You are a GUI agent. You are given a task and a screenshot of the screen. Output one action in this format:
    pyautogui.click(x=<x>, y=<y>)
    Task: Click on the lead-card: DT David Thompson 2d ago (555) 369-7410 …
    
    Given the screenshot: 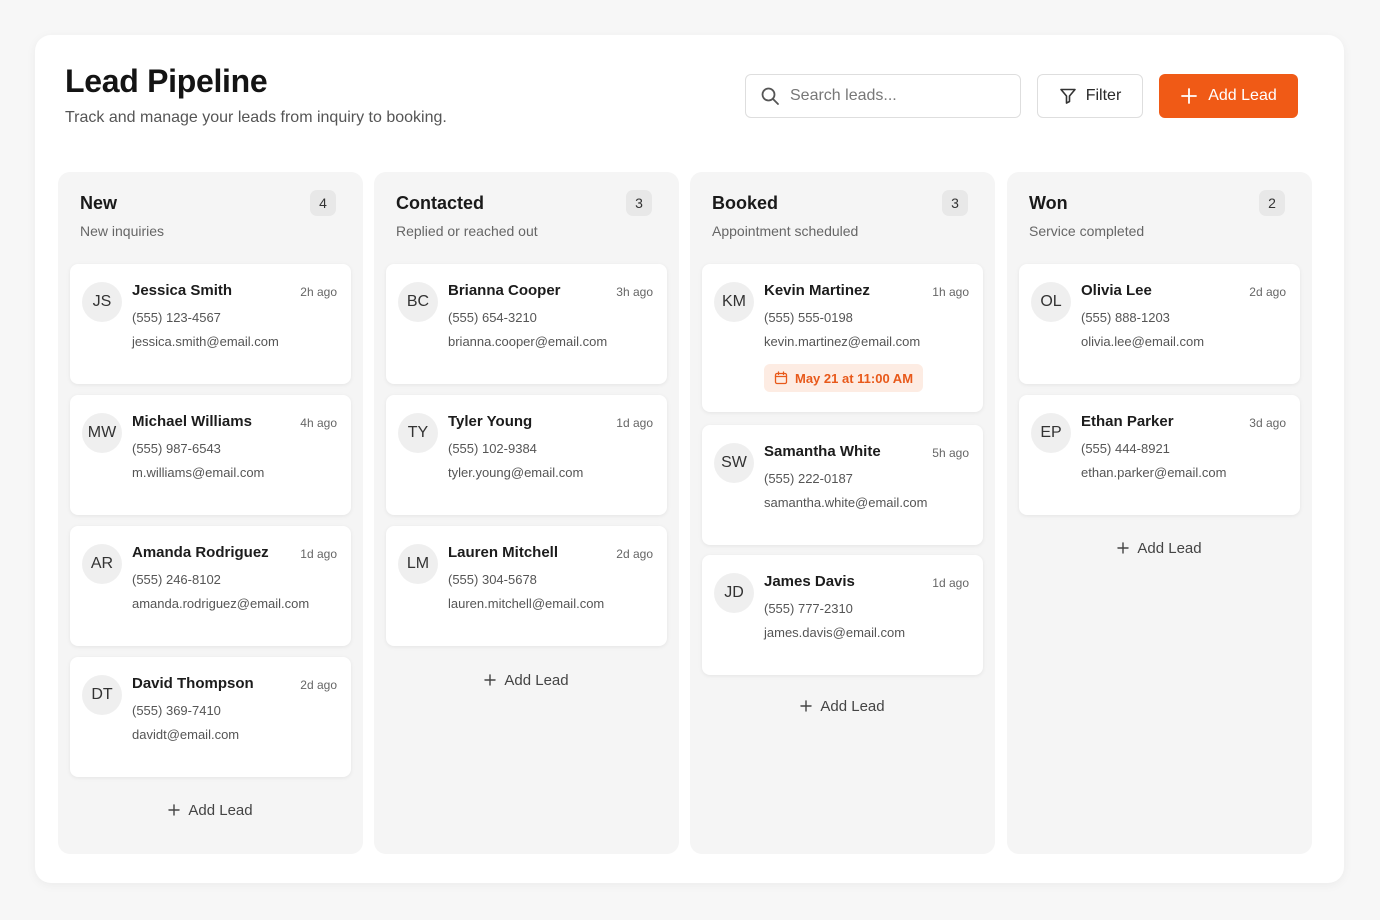 What is the action you would take?
    pyautogui.click(x=210, y=717)
    